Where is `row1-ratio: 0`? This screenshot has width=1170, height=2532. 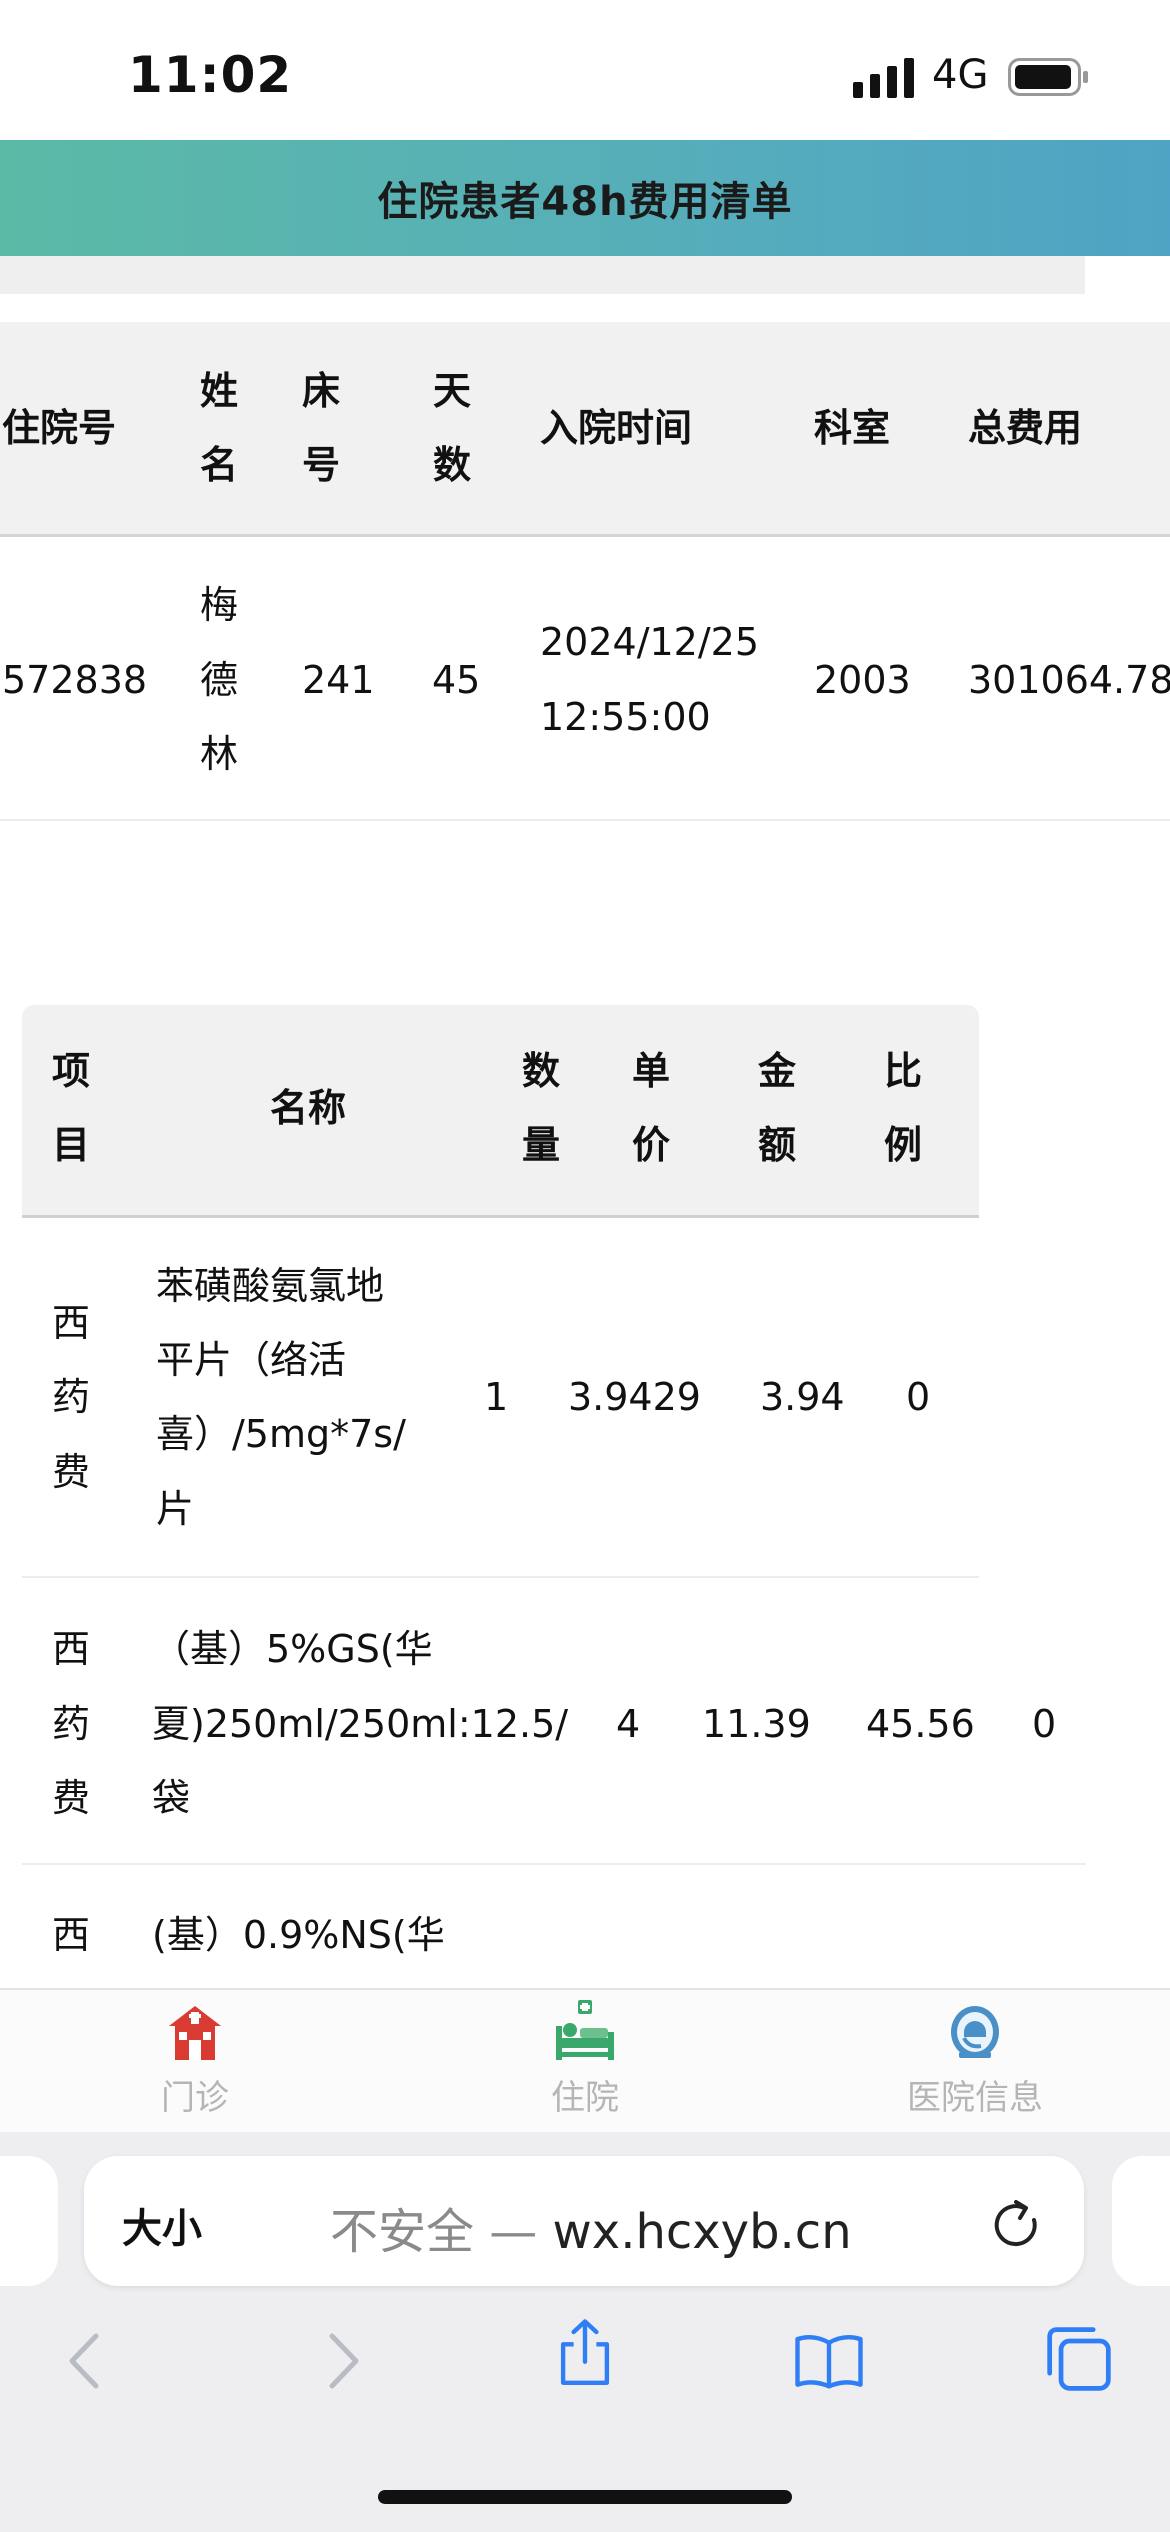
row1-ratio: 0 is located at coordinates (918, 1397).